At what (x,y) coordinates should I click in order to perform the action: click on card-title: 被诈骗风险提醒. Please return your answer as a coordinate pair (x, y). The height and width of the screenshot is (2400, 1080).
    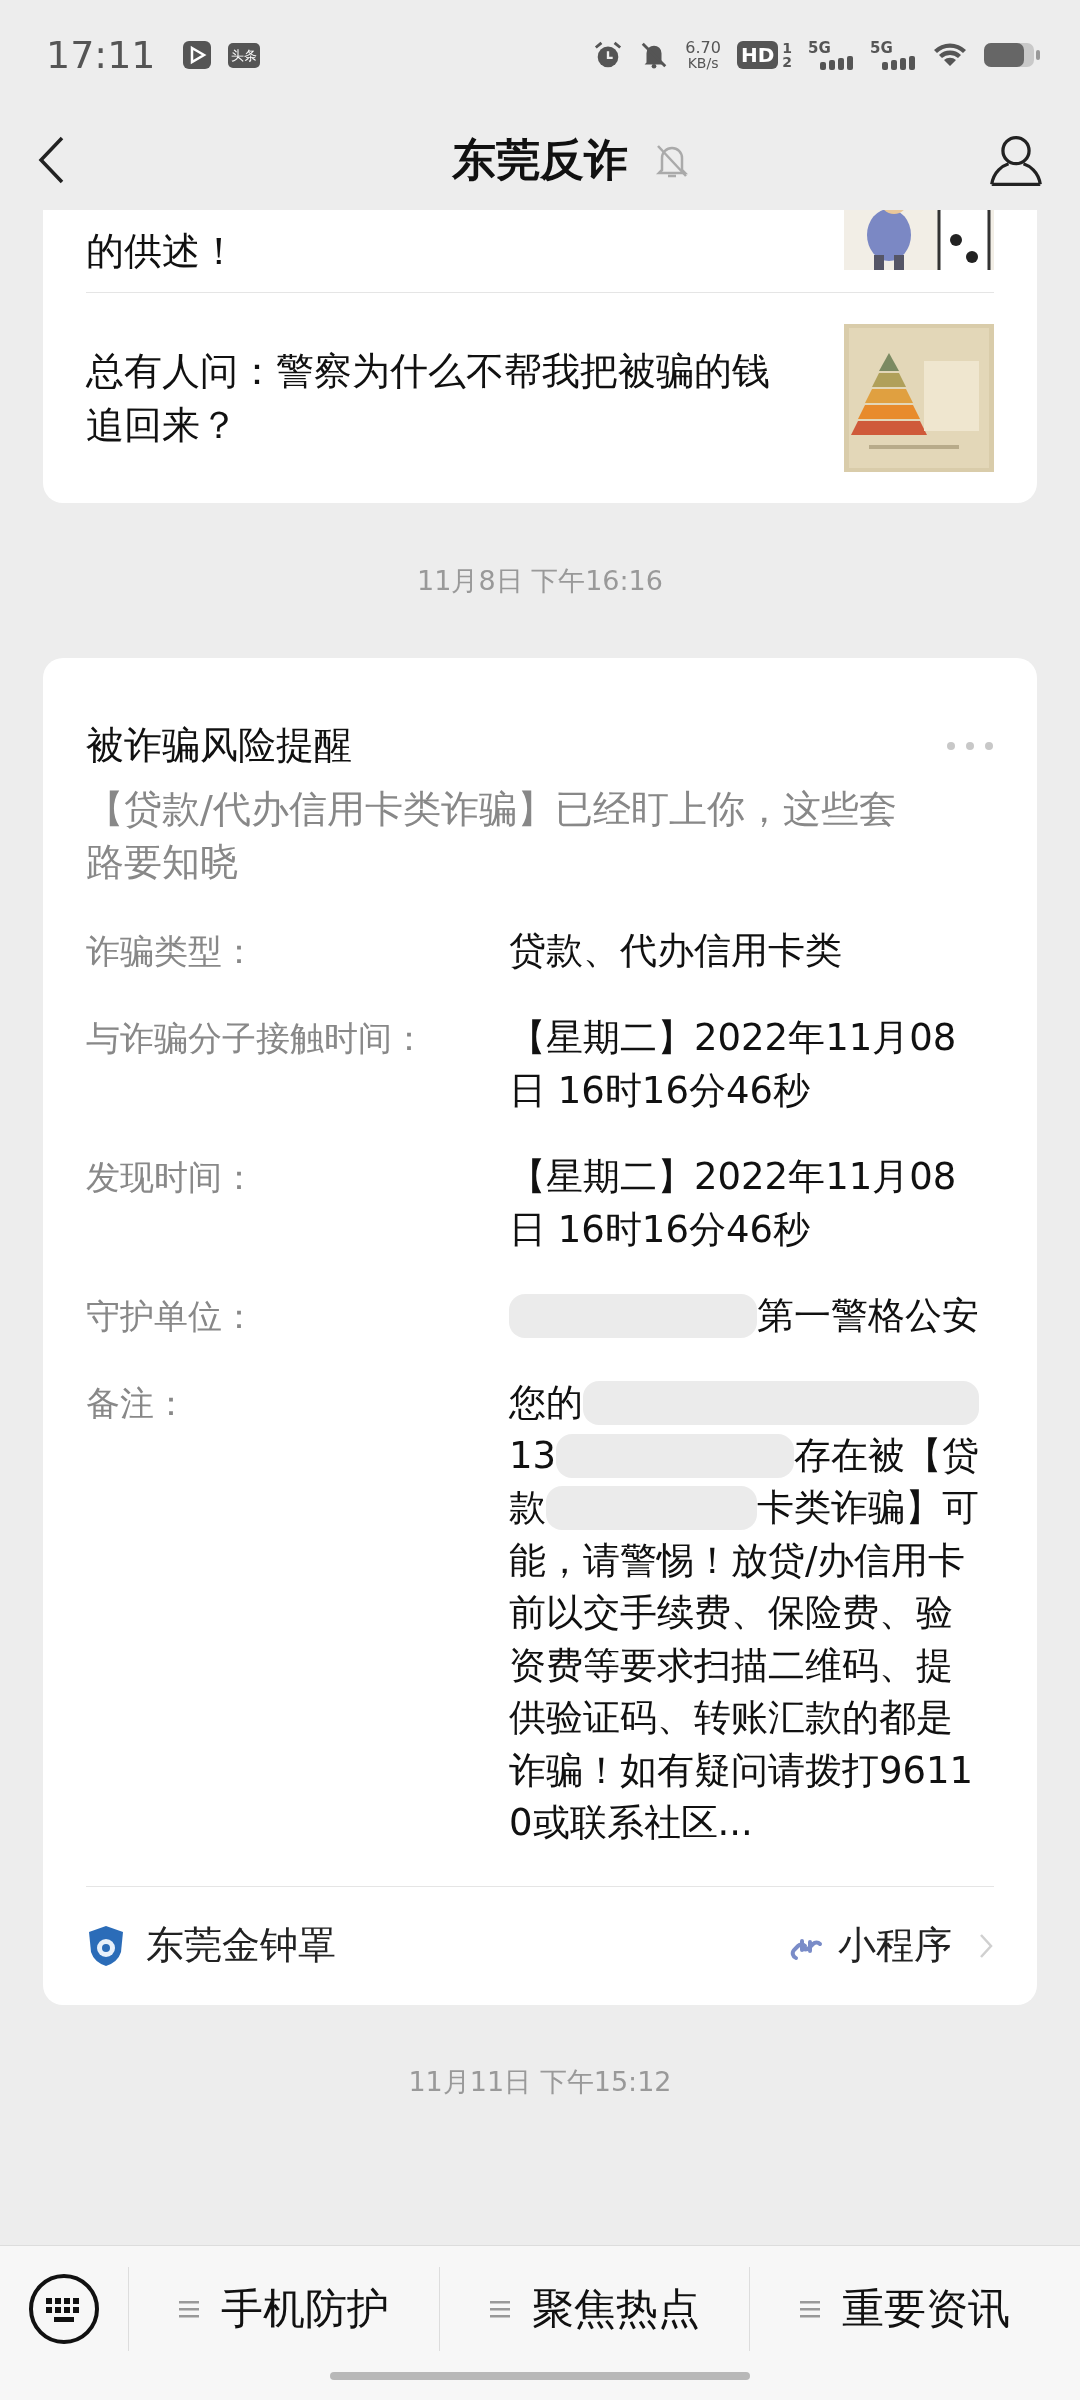
    Looking at the image, I should click on (219, 745).